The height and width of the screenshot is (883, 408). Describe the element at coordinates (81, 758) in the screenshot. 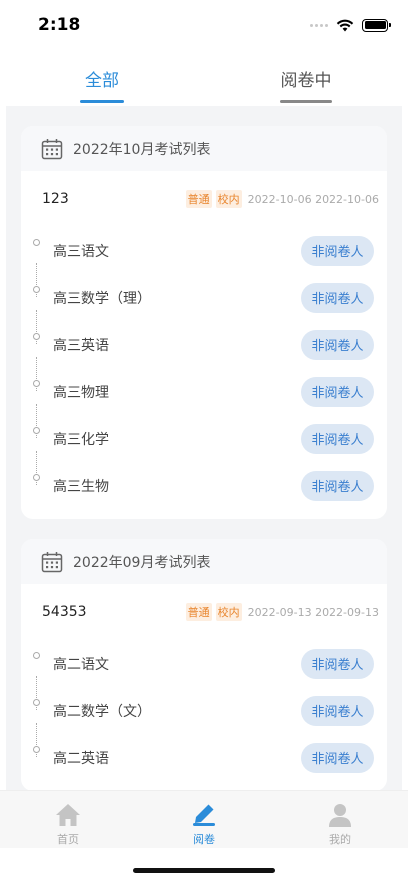

I see `subject-name: 高二英语` at that location.